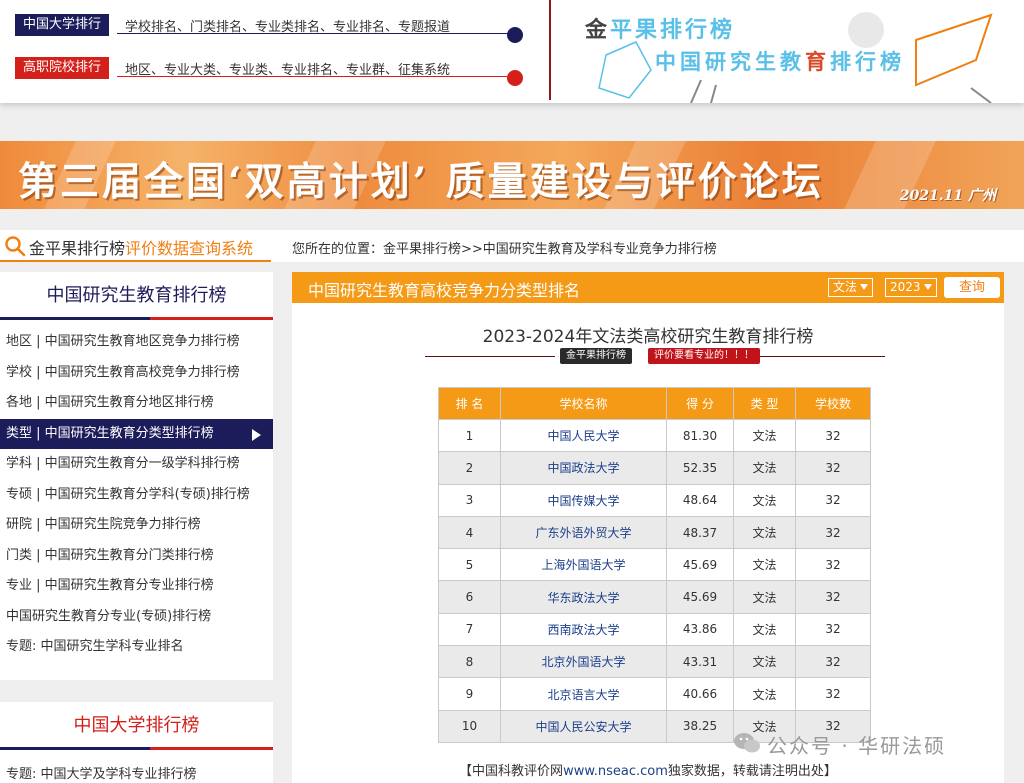  What do you see at coordinates (972, 287) in the screenshot?
I see `query-button: 查询` at bounding box center [972, 287].